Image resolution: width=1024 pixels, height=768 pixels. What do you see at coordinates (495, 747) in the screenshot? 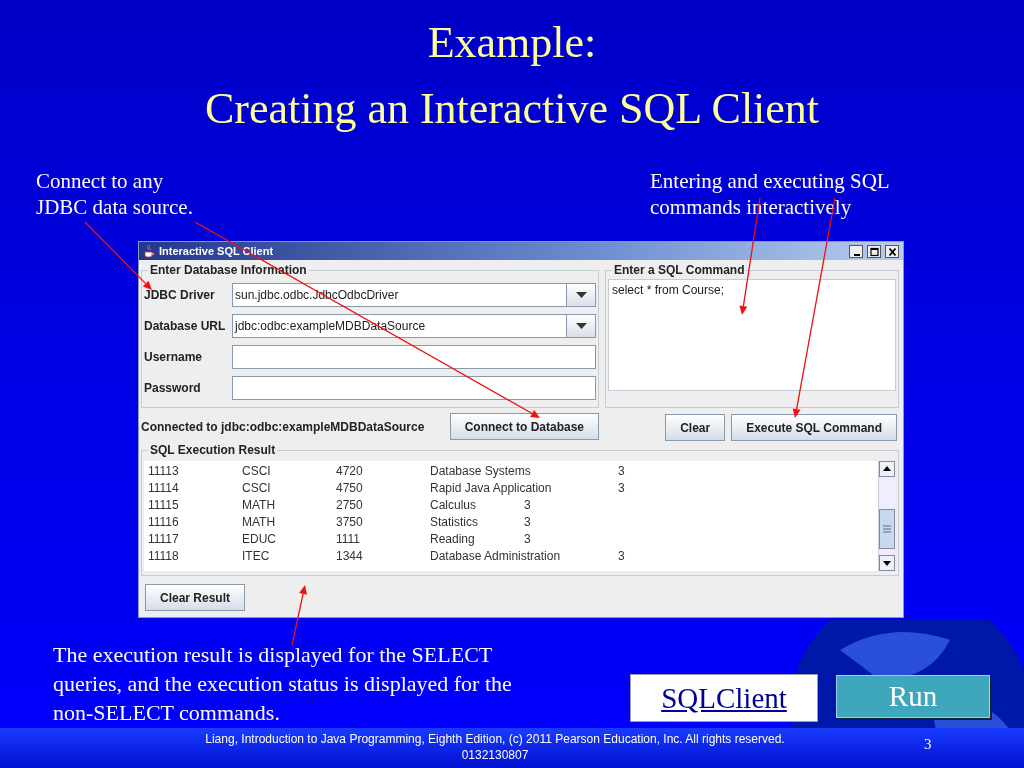
I see `footer-text: Liang, Introduction to Java Programming, Eighth Edition, (c) 2011 Pearson Education, Inc. All rights reserved. 0132130807` at bounding box center [495, 747].